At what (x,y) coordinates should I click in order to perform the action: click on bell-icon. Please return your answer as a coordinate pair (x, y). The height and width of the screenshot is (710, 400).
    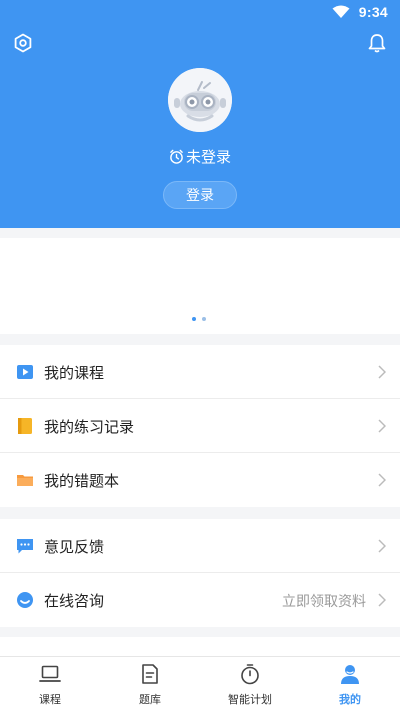
    Looking at the image, I should click on (377, 43).